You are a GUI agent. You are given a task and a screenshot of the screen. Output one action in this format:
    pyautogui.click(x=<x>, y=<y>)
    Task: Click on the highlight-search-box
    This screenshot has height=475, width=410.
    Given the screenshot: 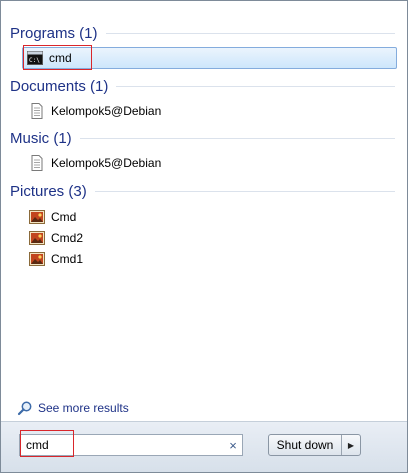 What is the action you would take?
    pyautogui.click(x=47, y=443)
    